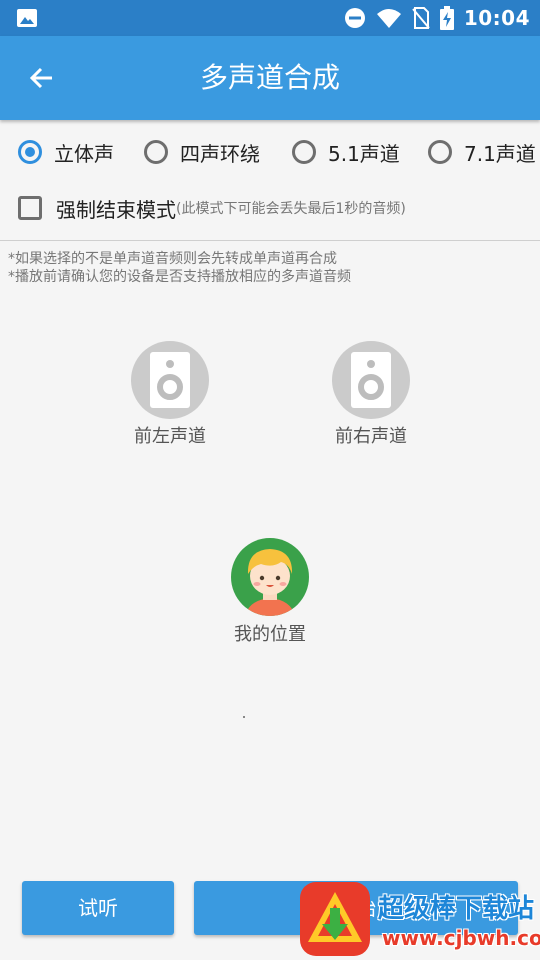  What do you see at coordinates (364, 153) in the screenshot?
I see `radio-label: 5.1声道` at bounding box center [364, 153].